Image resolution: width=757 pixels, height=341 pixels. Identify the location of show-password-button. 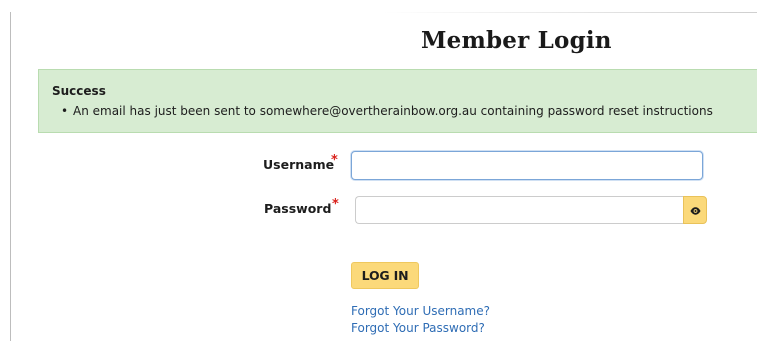
(695, 210).